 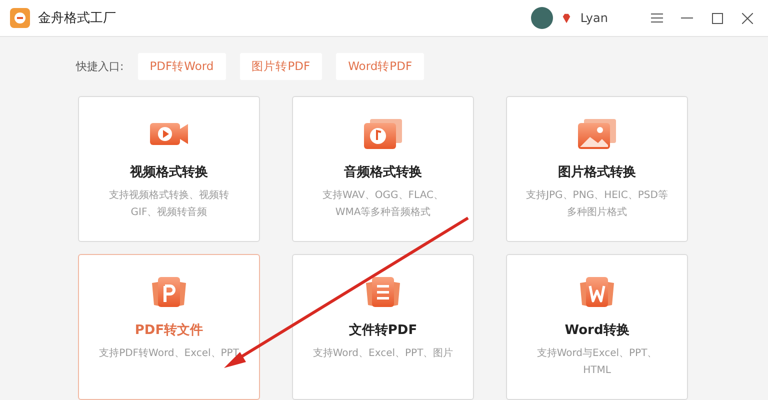 I want to click on card-title: PDF转文件, so click(x=169, y=330).